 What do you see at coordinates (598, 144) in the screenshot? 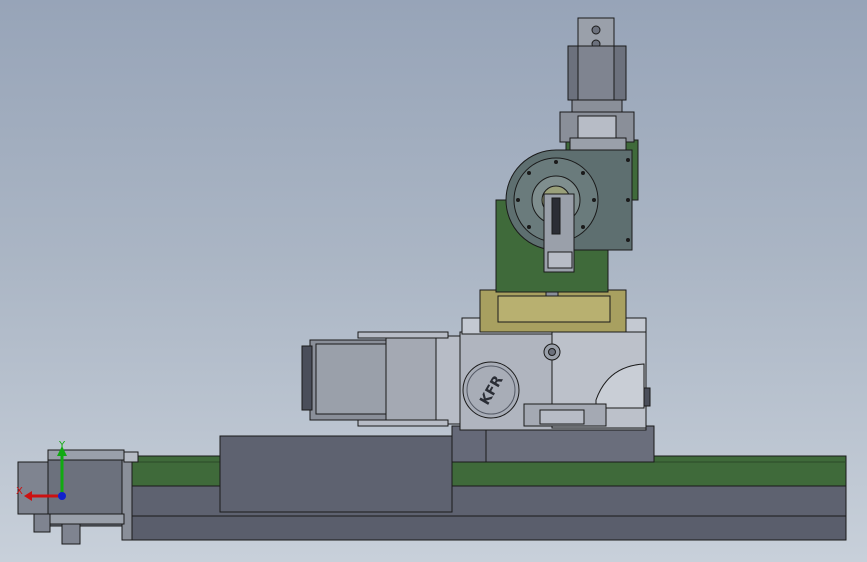
I see `upper-motor-coupler` at bounding box center [598, 144].